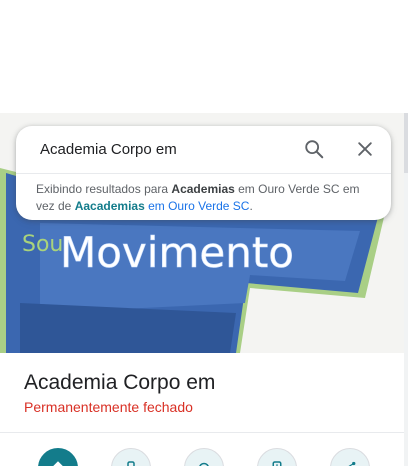  What do you see at coordinates (204, 457) in the screenshot?
I see `nearby-button` at bounding box center [204, 457].